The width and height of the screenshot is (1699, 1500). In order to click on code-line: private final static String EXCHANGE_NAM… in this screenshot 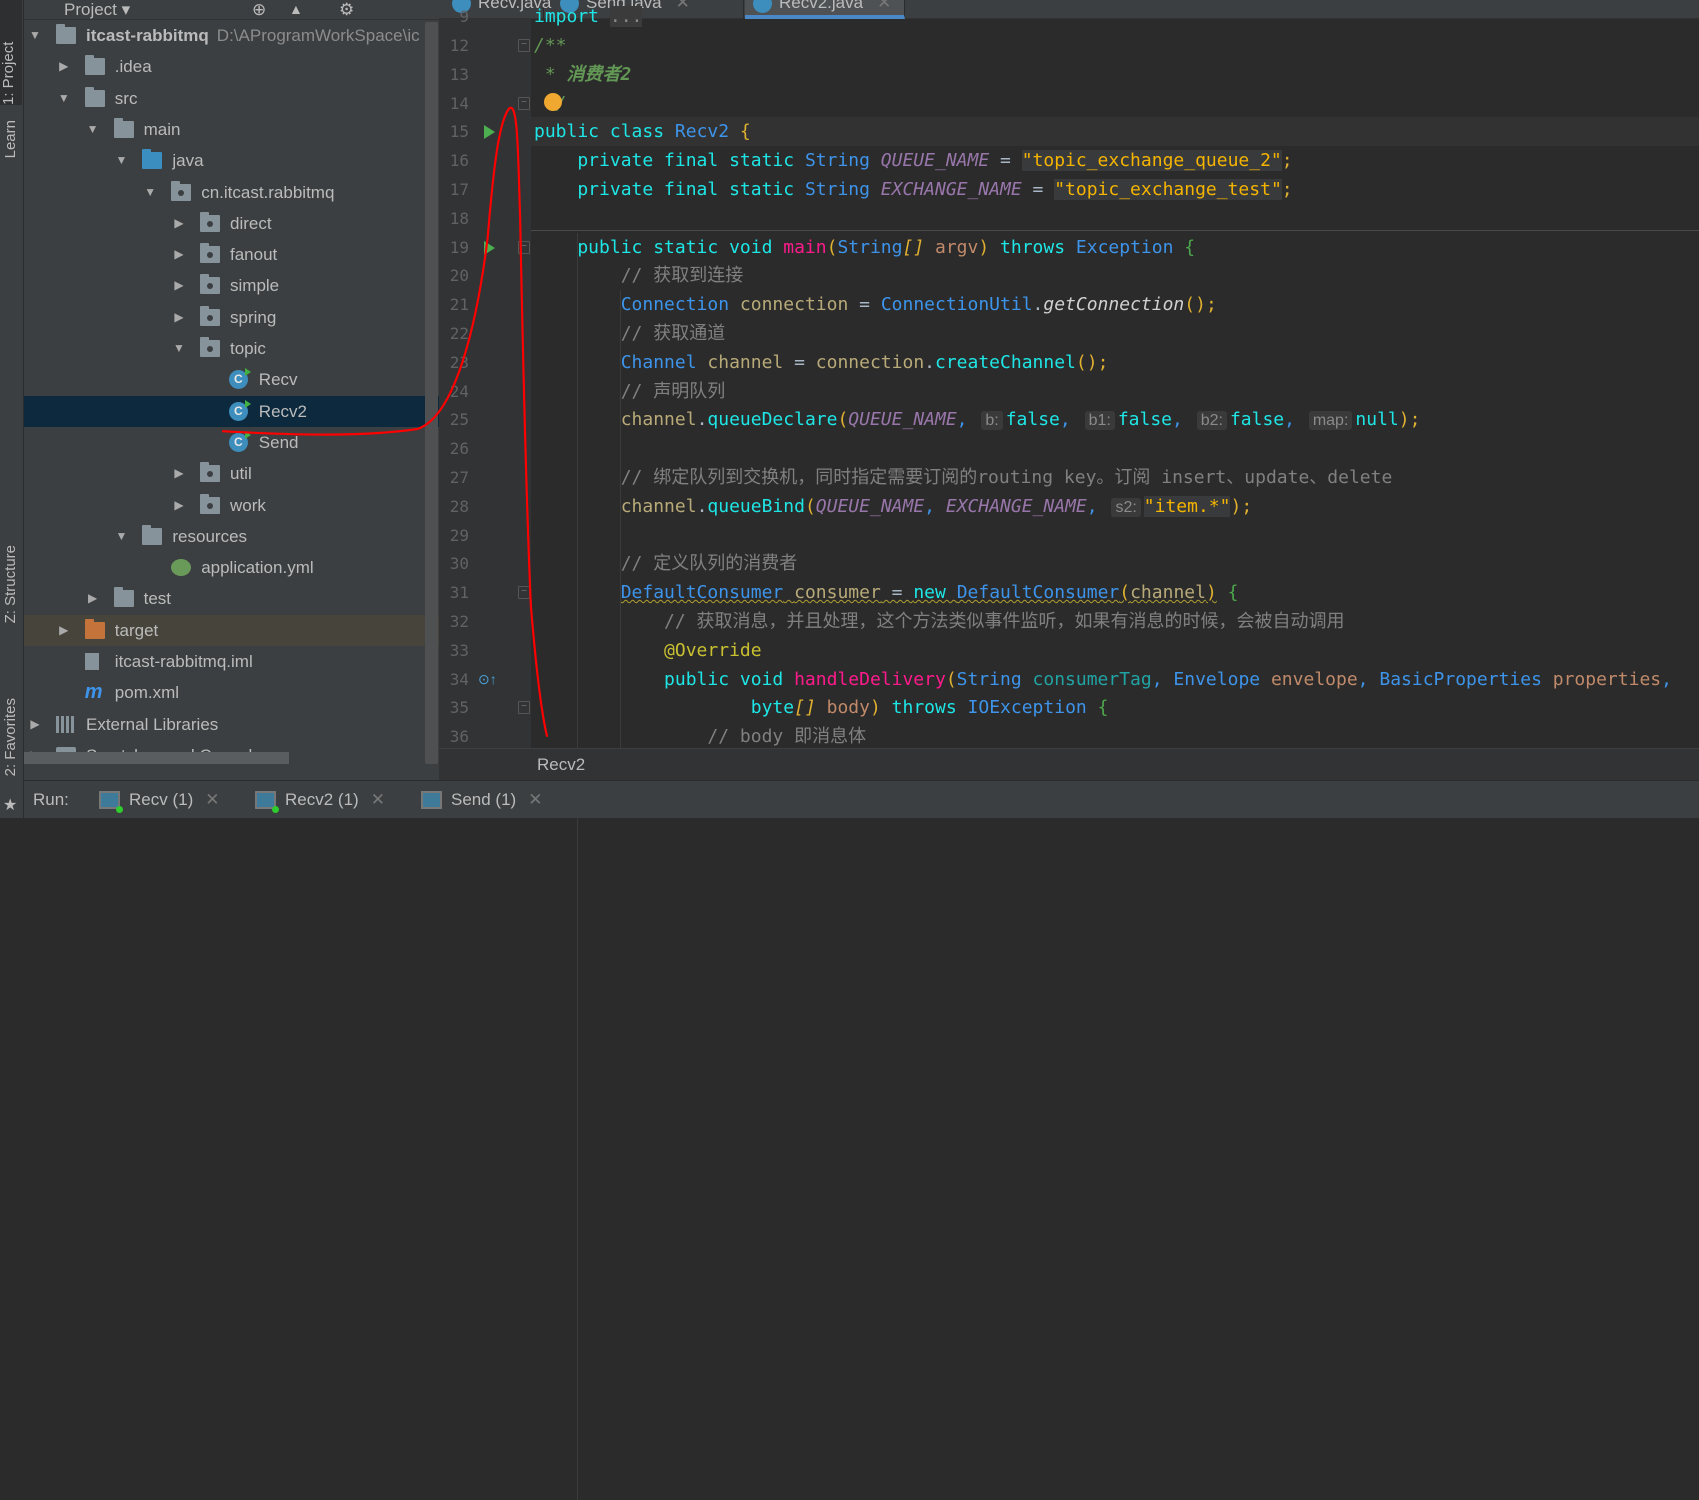, I will do `click(913, 189)`.